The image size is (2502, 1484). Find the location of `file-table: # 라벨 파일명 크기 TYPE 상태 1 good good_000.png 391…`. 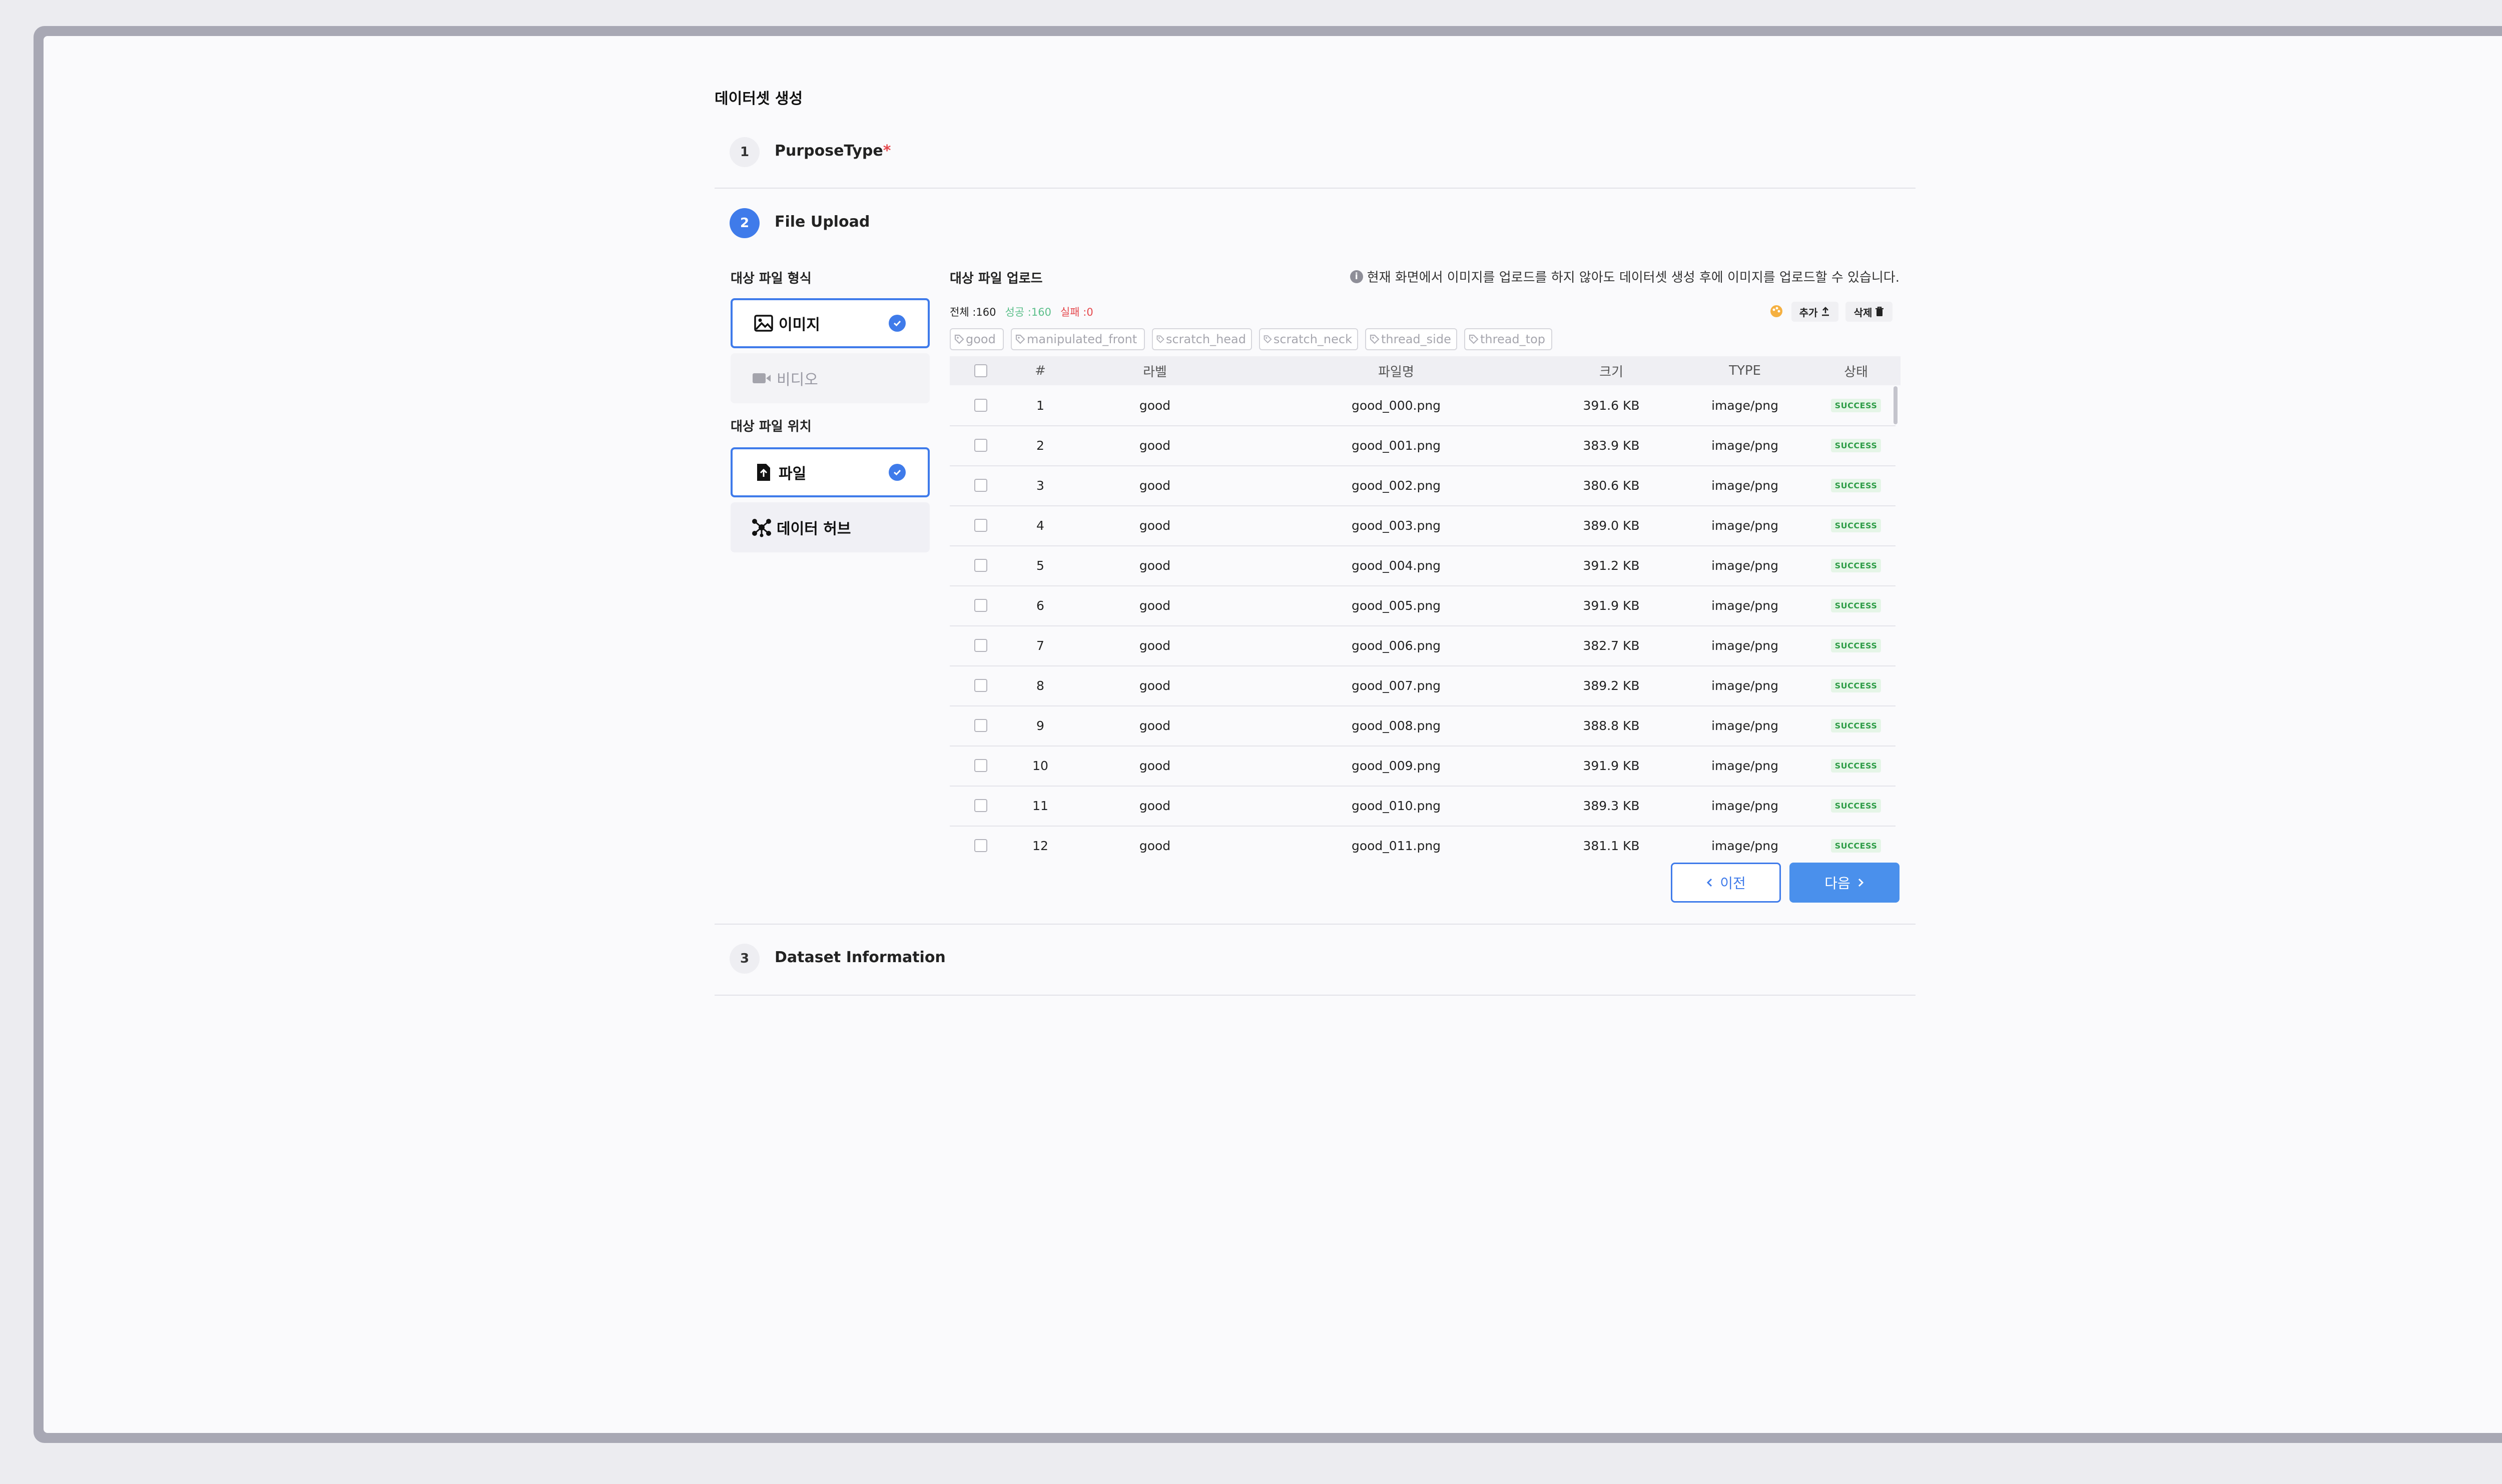

file-table: # 라벨 파일명 크기 TYPE 상태 1 good good_000.png 391… is located at coordinates (1425, 607).